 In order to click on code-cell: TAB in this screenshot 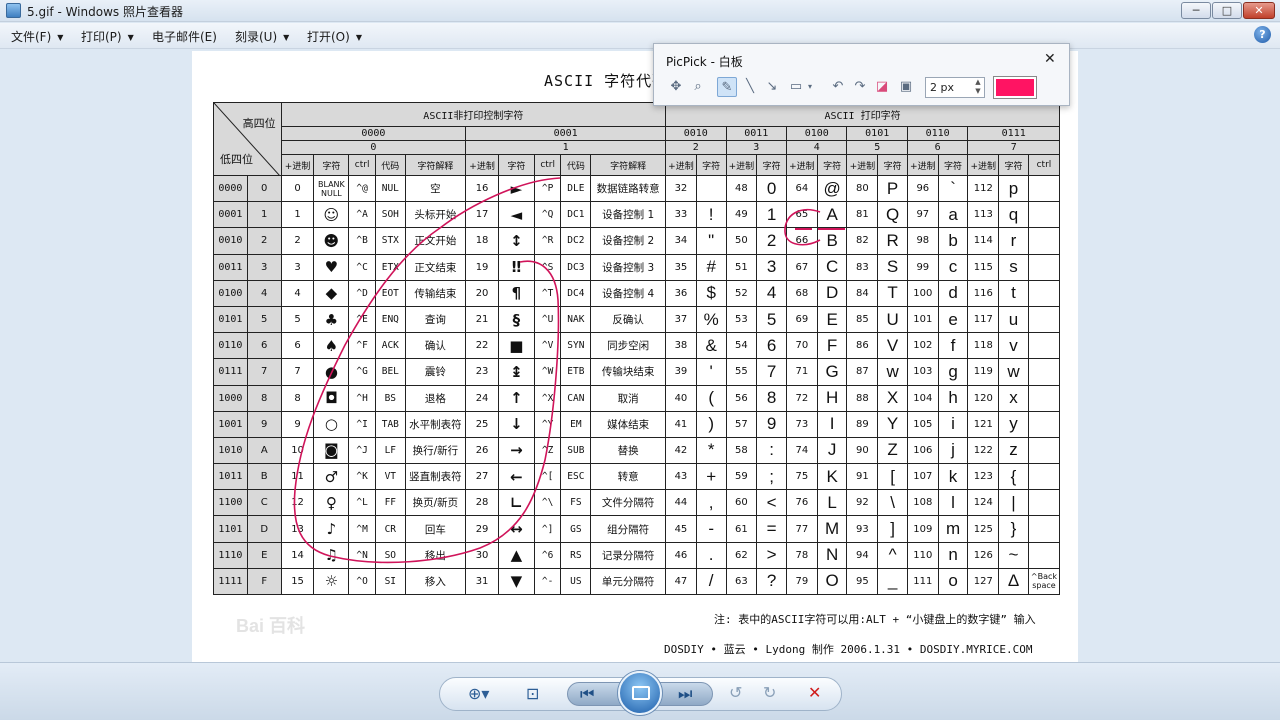, I will do `click(390, 424)`.